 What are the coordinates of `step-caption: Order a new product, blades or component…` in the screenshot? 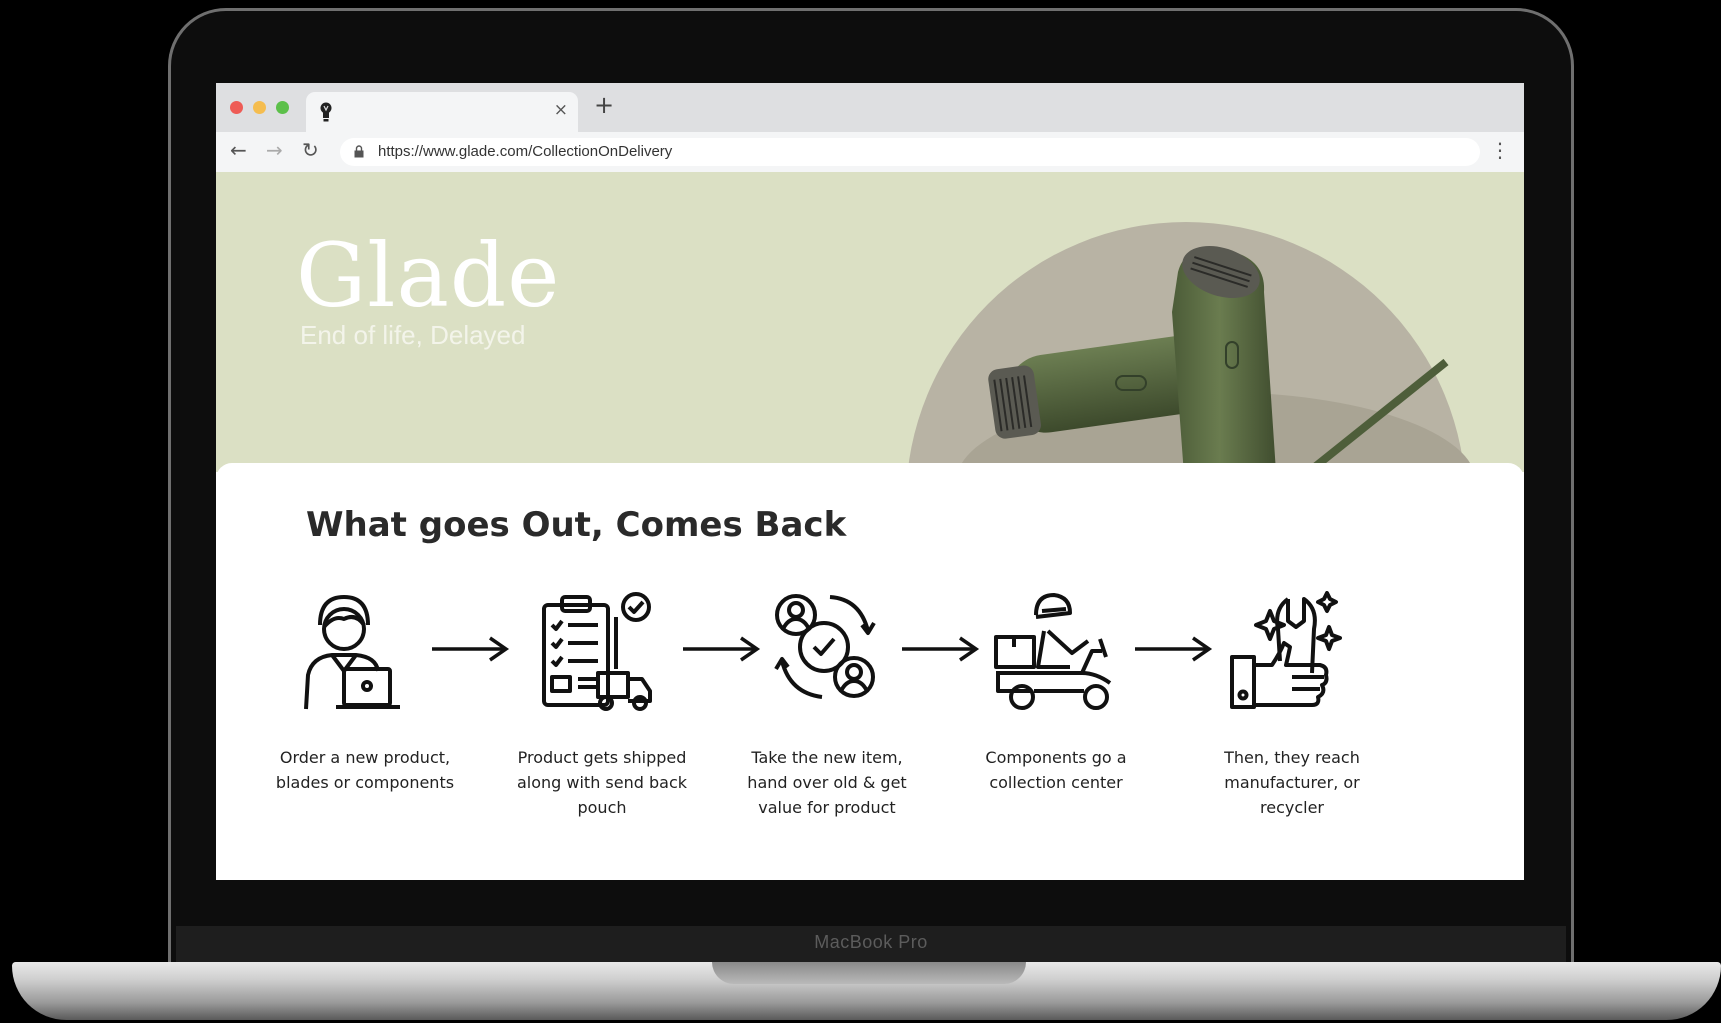 It's located at (365, 770).